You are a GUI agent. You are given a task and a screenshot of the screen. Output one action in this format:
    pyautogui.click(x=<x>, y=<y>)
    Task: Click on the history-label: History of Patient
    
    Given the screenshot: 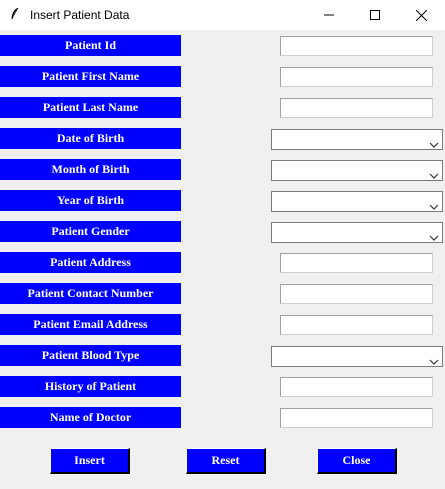 What is the action you would take?
    pyautogui.click(x=90, y=386)
    